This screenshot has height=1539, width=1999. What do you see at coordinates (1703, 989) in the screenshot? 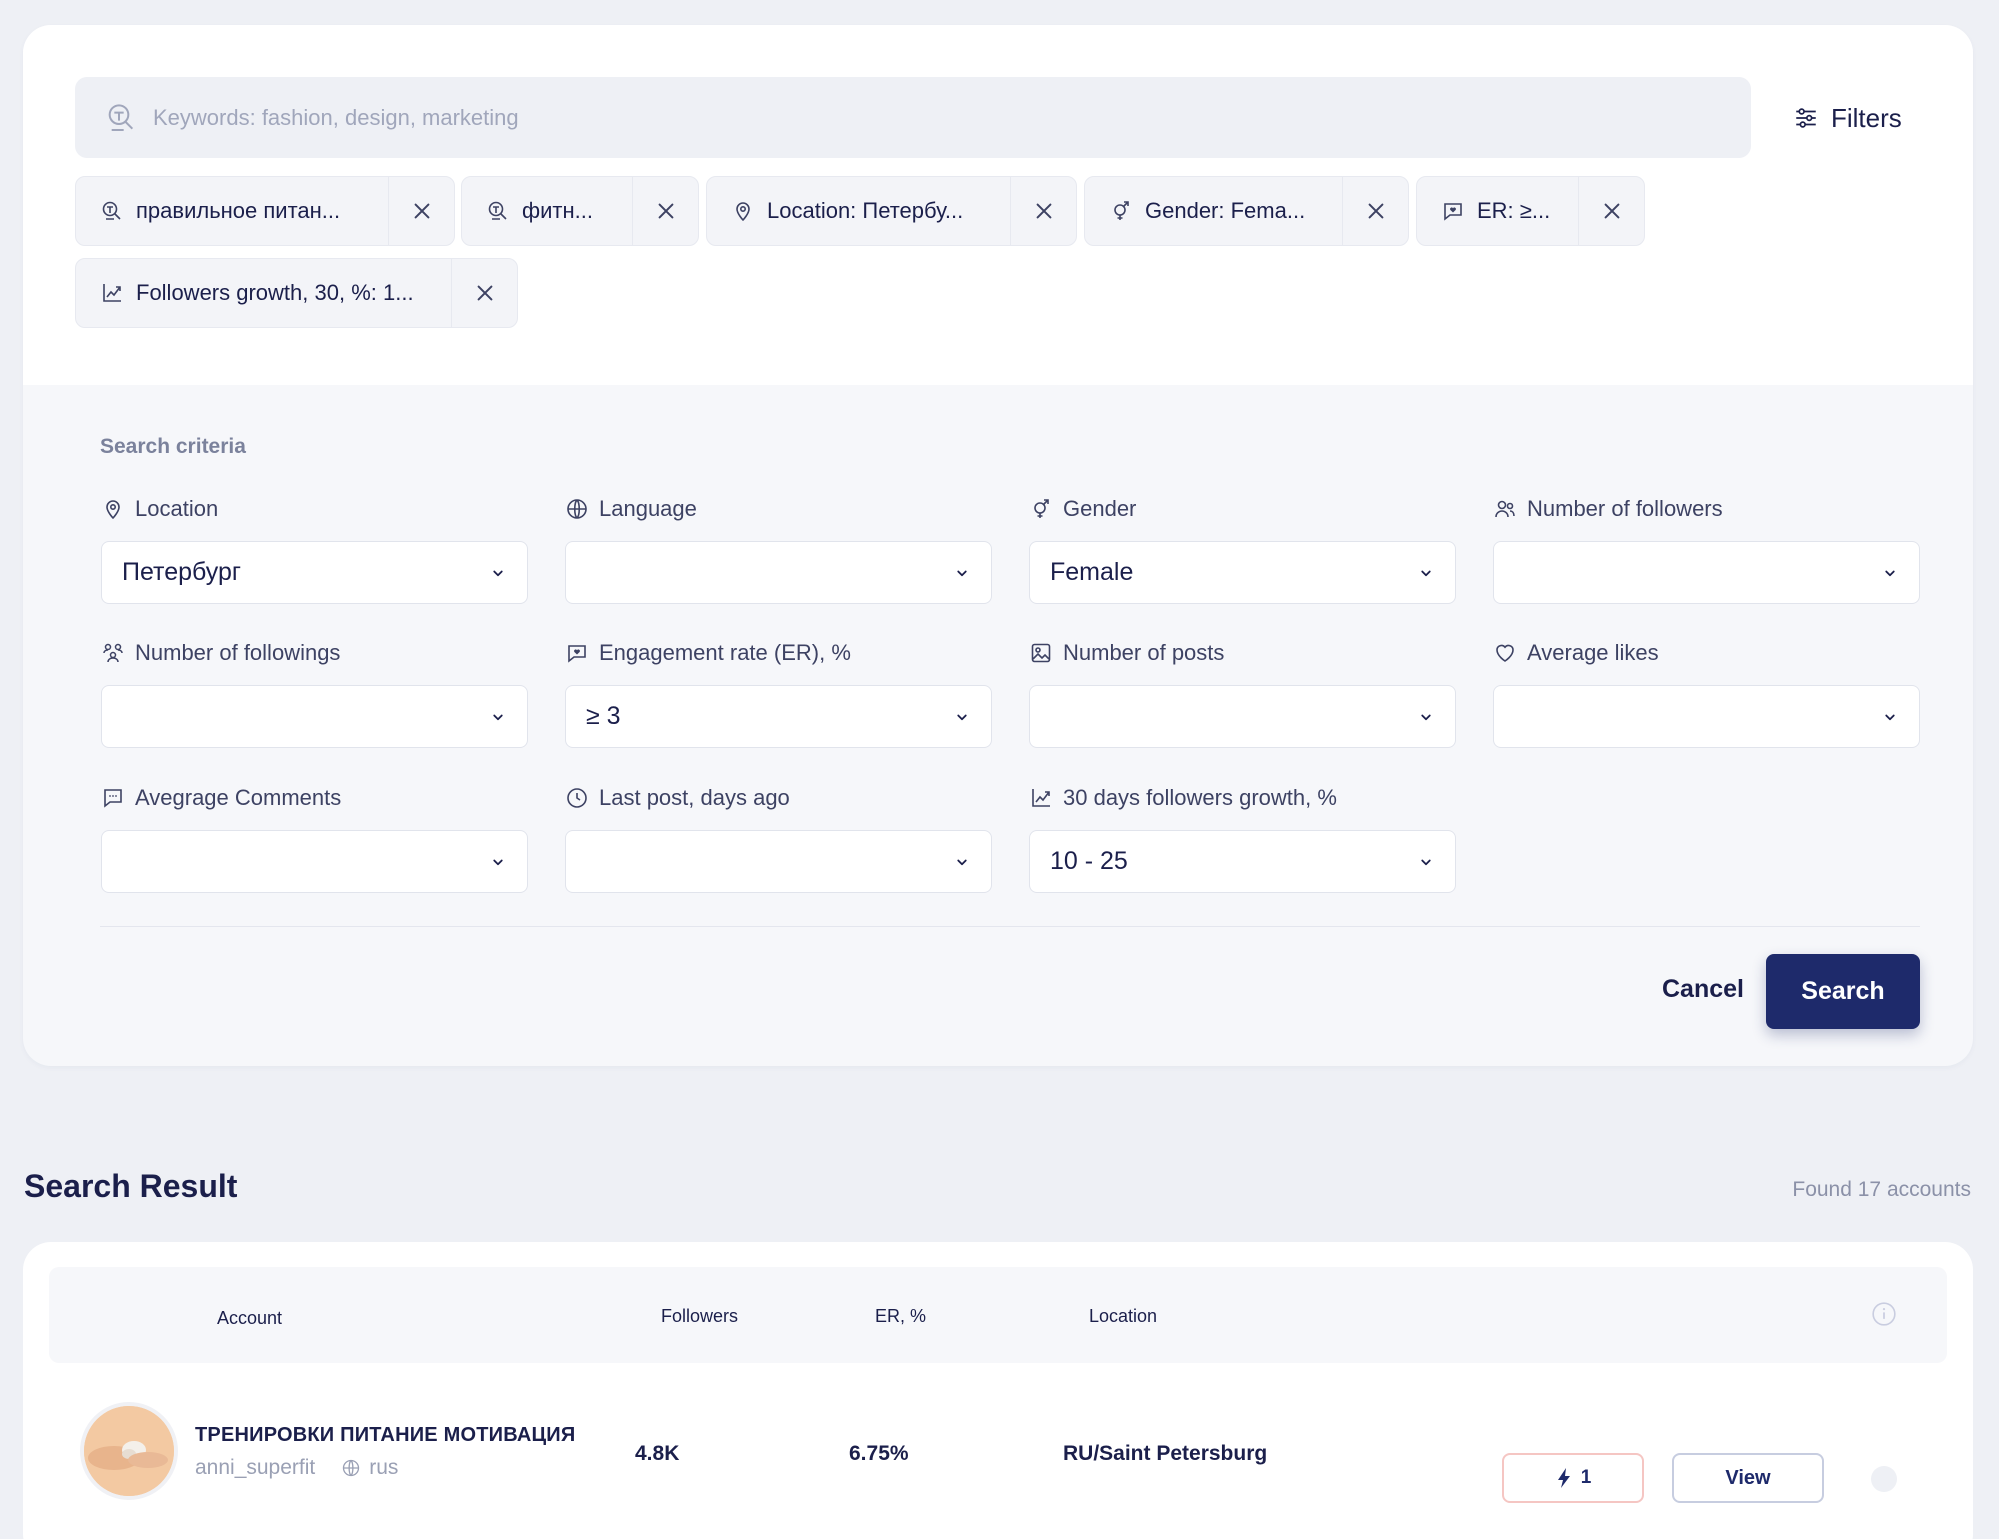
I see `cancel-button: Cancel` at bounding box center [1703, 989].